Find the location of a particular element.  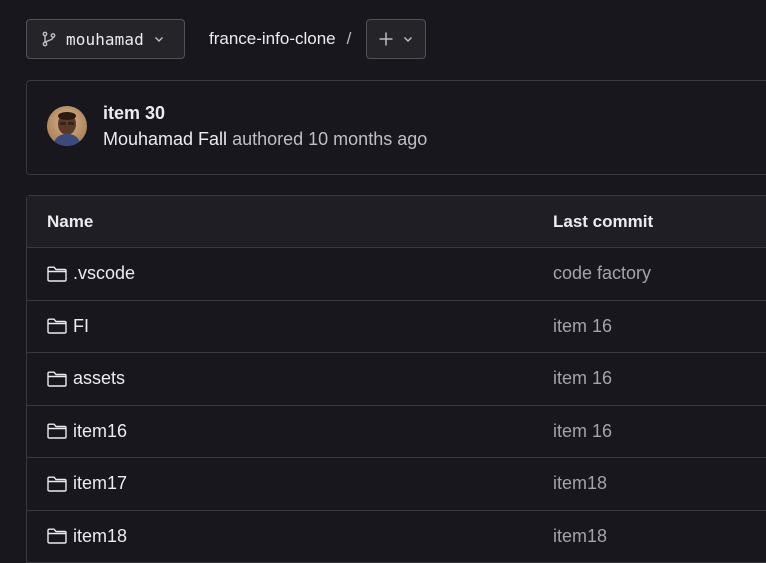

repo-toolbar: mouhamad france-info-clone / is located at coordinates (226, 39).